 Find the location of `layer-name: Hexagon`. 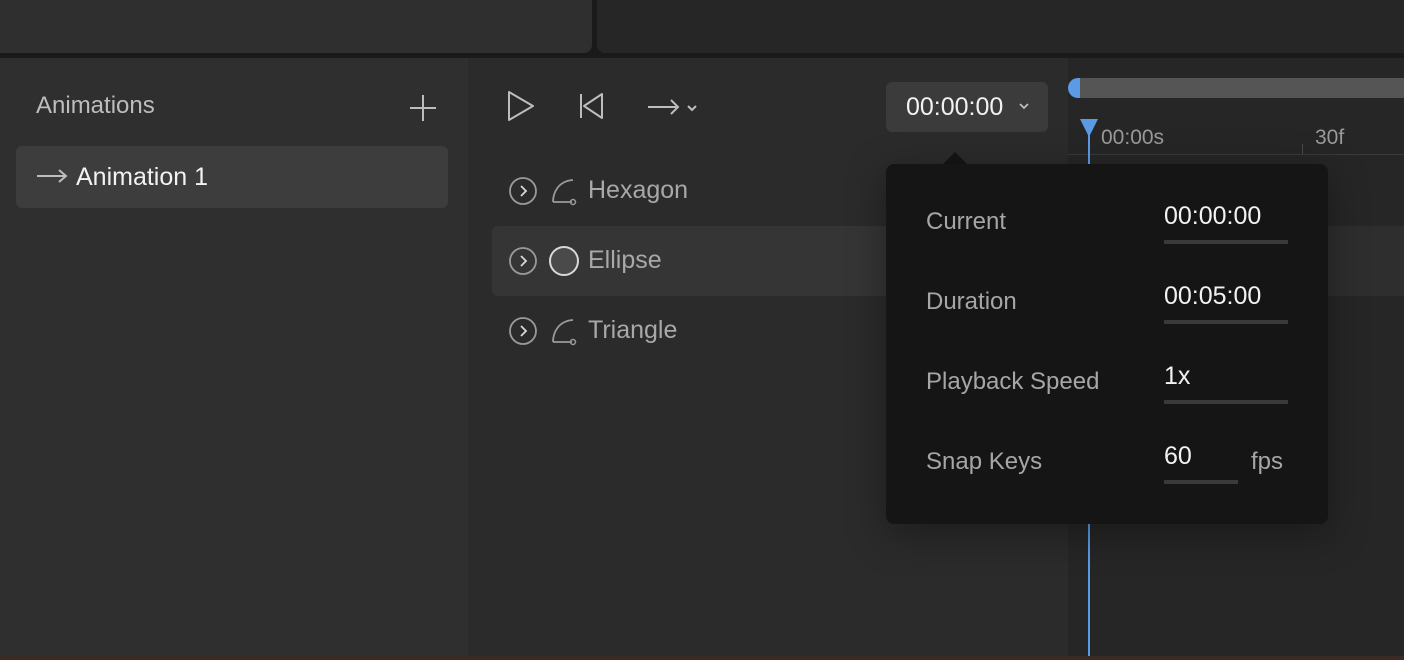

layer-name: Hexagon is located at coordinates (638, 190).